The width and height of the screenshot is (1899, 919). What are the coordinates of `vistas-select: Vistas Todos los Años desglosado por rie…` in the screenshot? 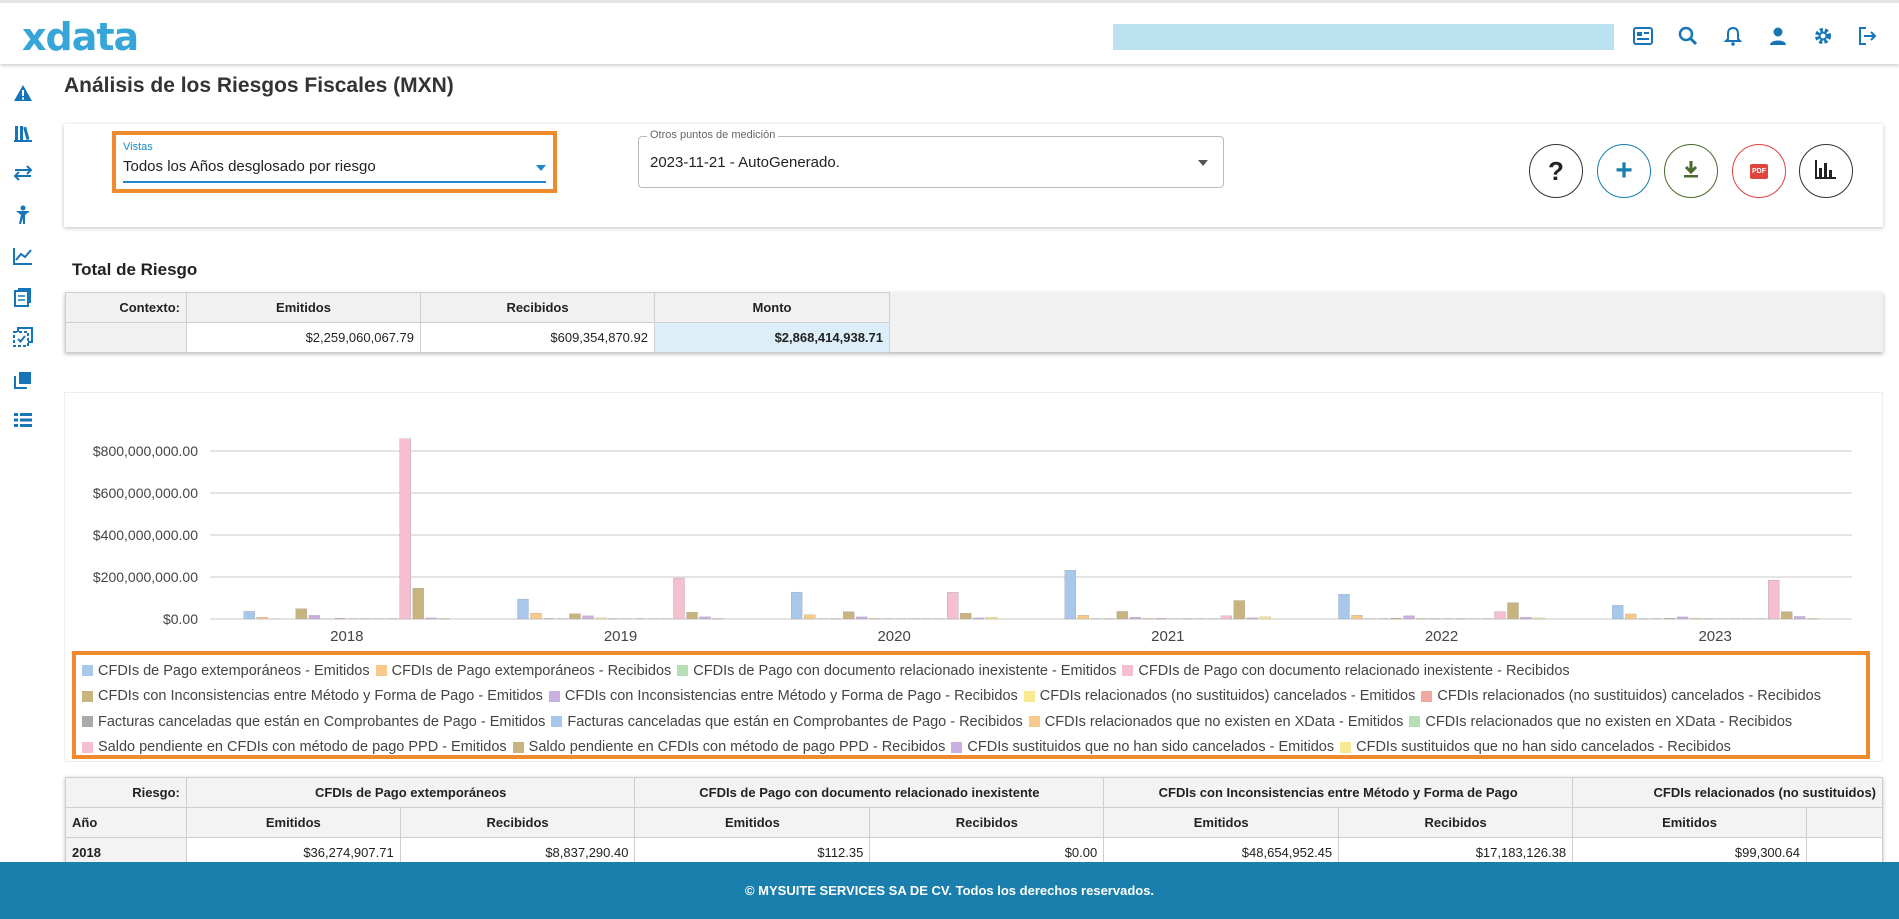 It's located at (334, 162).